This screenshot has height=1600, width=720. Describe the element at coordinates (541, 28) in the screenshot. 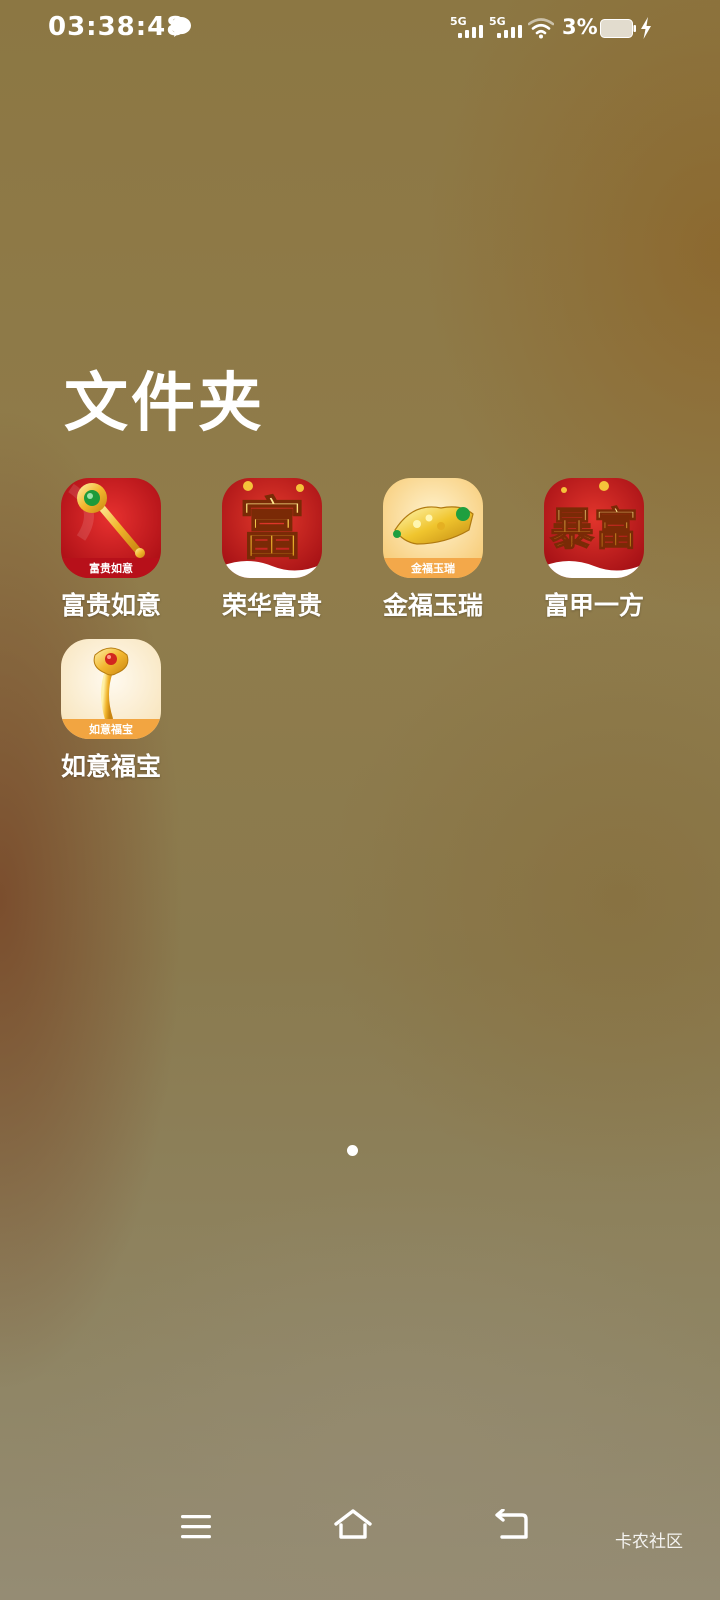

I see `wifi-icon` at that location.